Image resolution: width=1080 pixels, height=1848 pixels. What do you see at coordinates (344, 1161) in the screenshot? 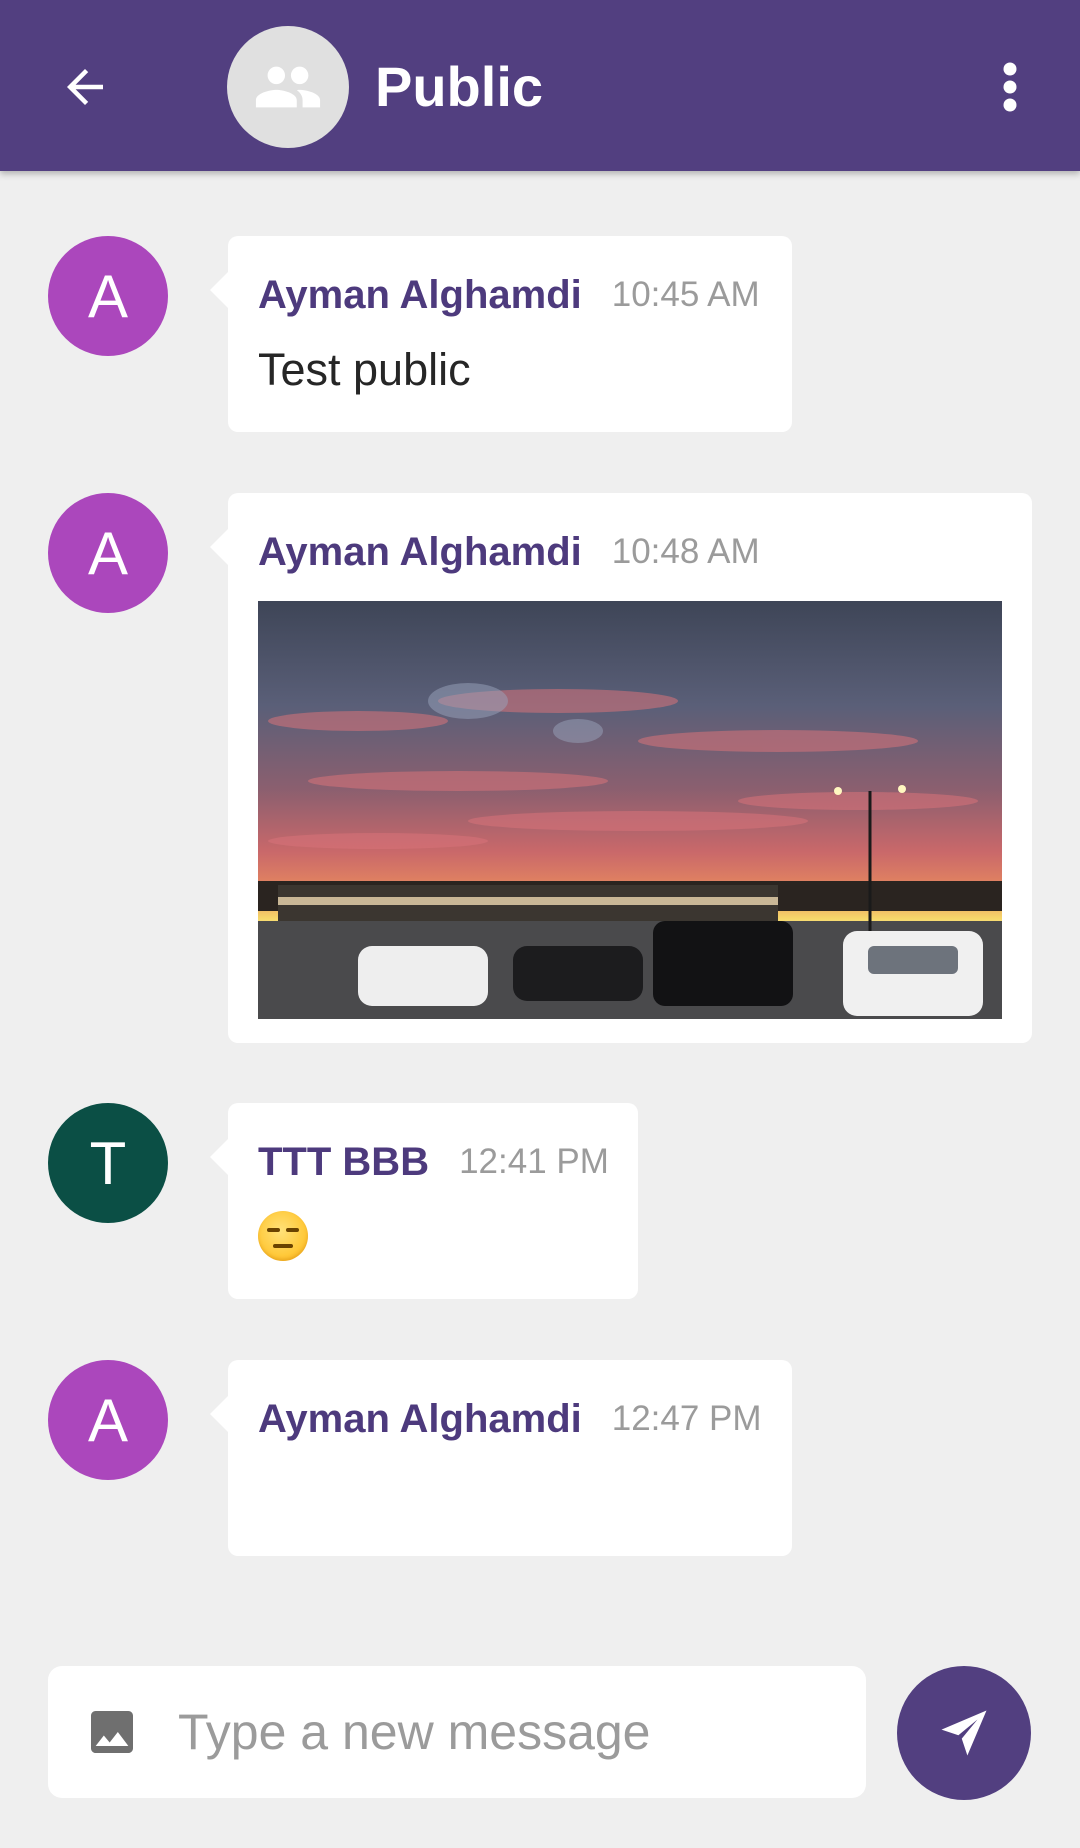
I see `sender-name: TTT BBB` at bounding box center [344, 1161].